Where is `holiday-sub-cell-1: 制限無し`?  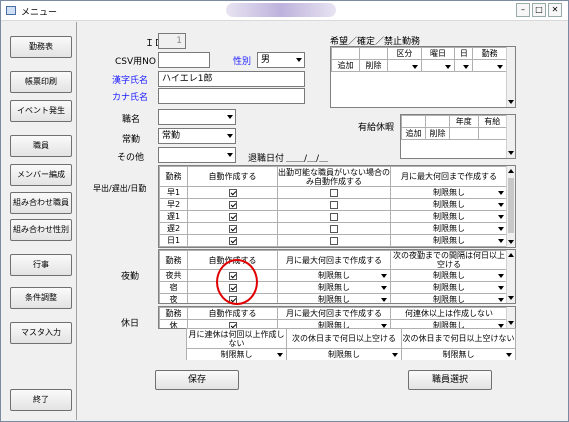
holiday-sub-cell-1: 制限無し is located at coordinates (236, 354).